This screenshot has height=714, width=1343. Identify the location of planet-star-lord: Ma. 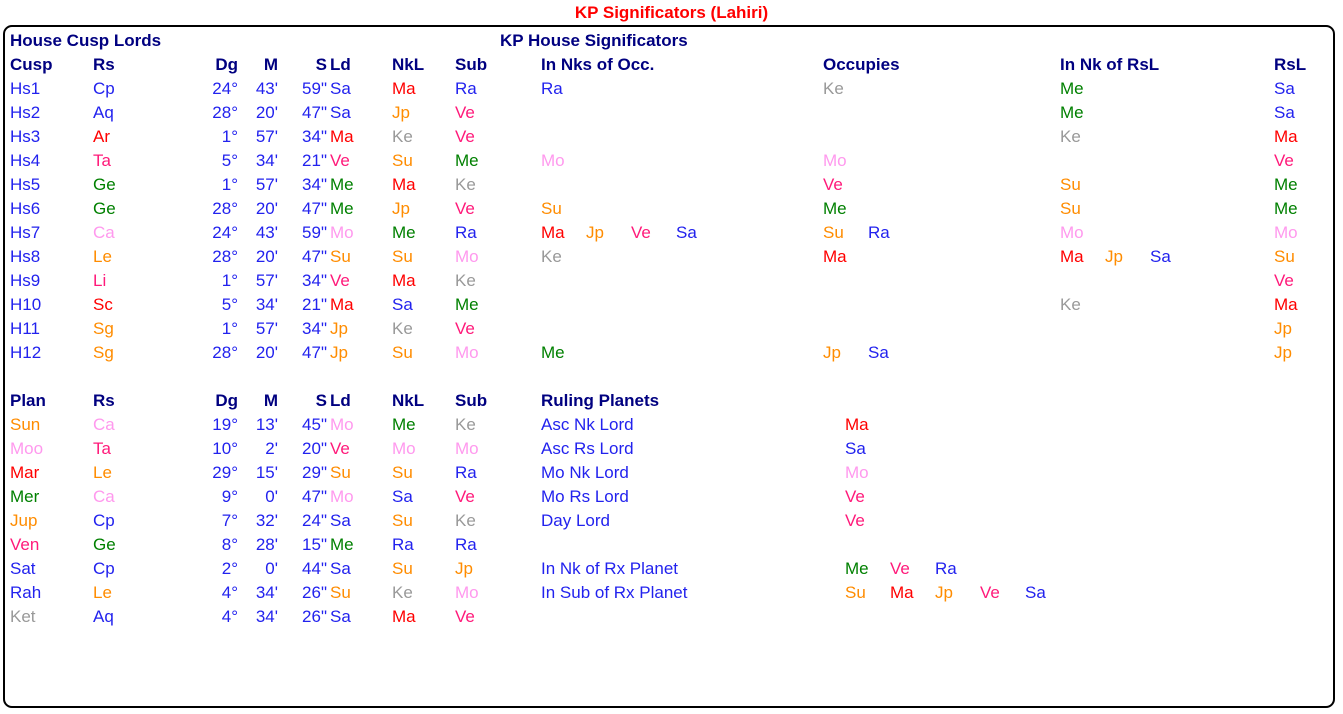
(404, 616).